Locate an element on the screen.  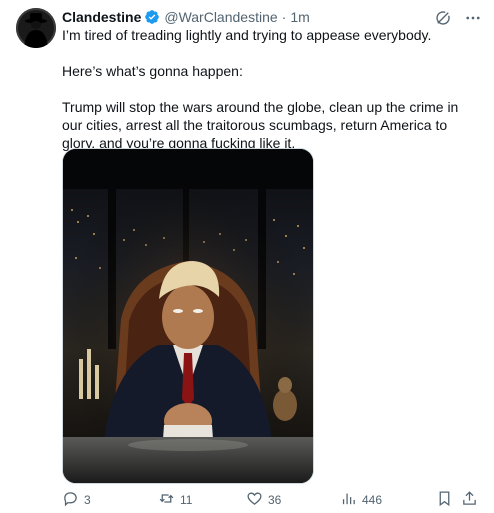
reply-button: 3 is located at coordinates (76, 500).